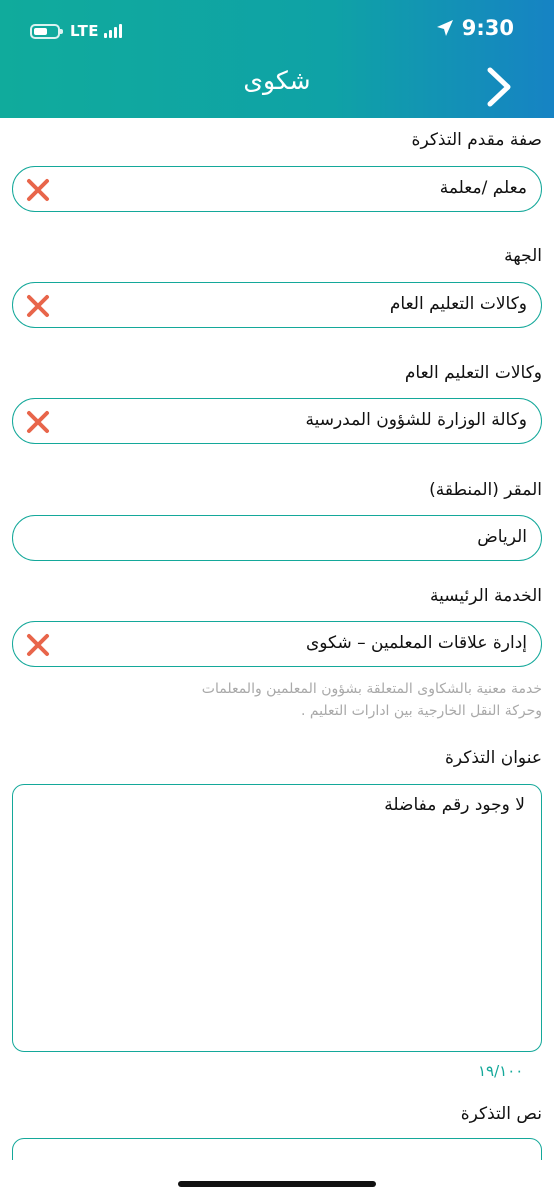  What do you see at coordinates (277, 644) in the screenshot?
I see `main-service-field: إدارة علاقات المعلمين – شكوى` at bounding box center [277, 644].